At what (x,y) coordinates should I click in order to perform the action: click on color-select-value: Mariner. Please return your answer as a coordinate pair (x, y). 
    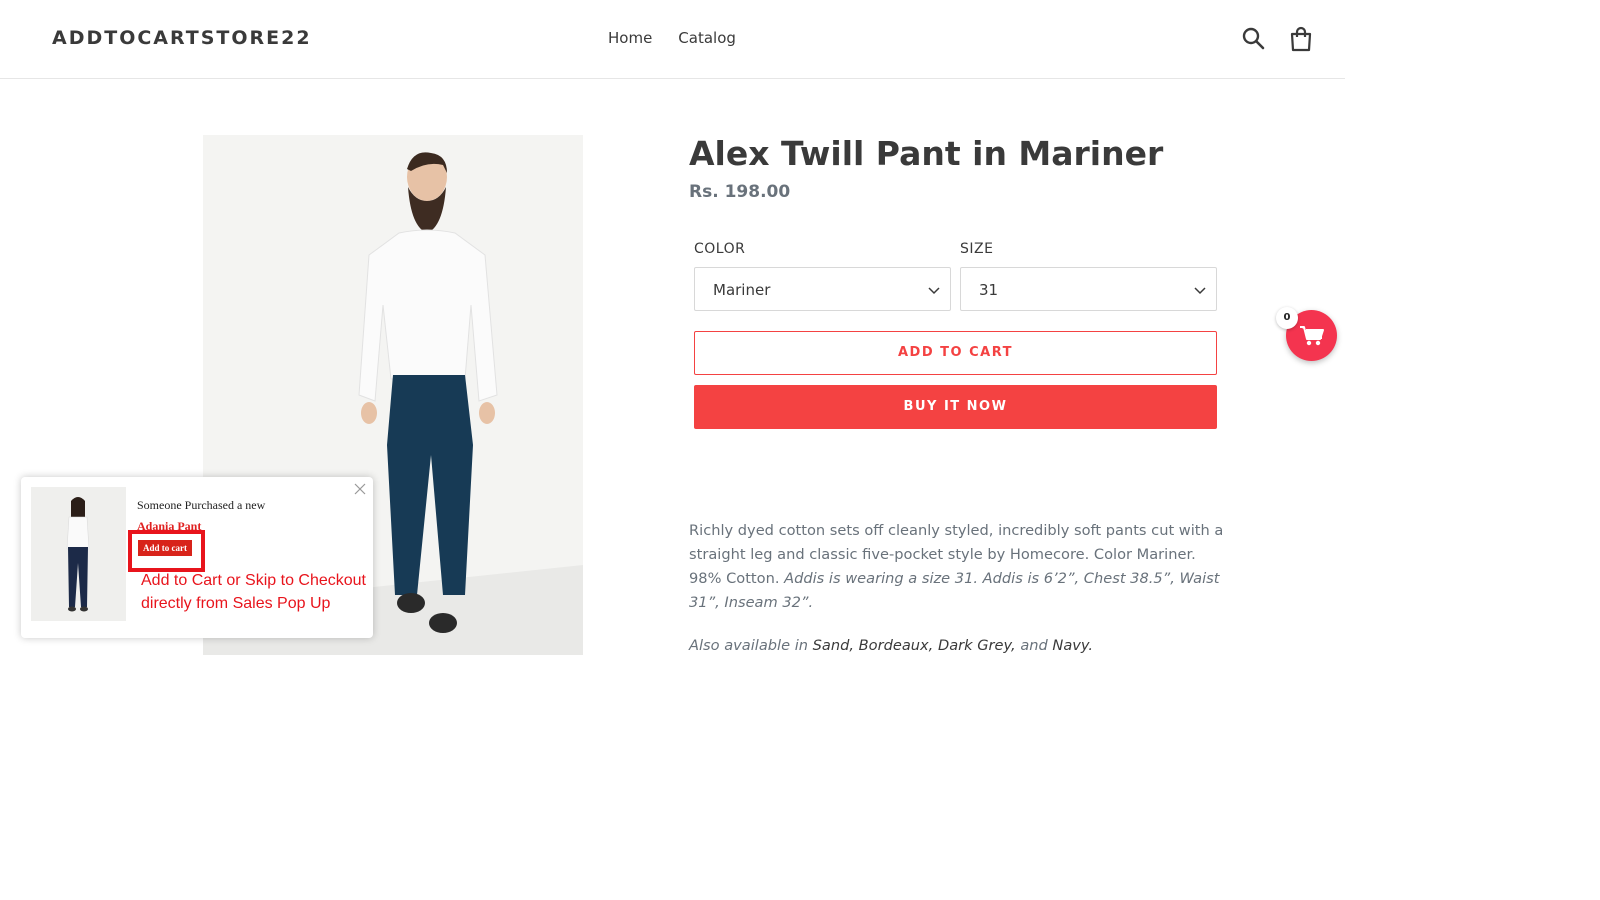
    Looking at the image, I should click on (742, 290).